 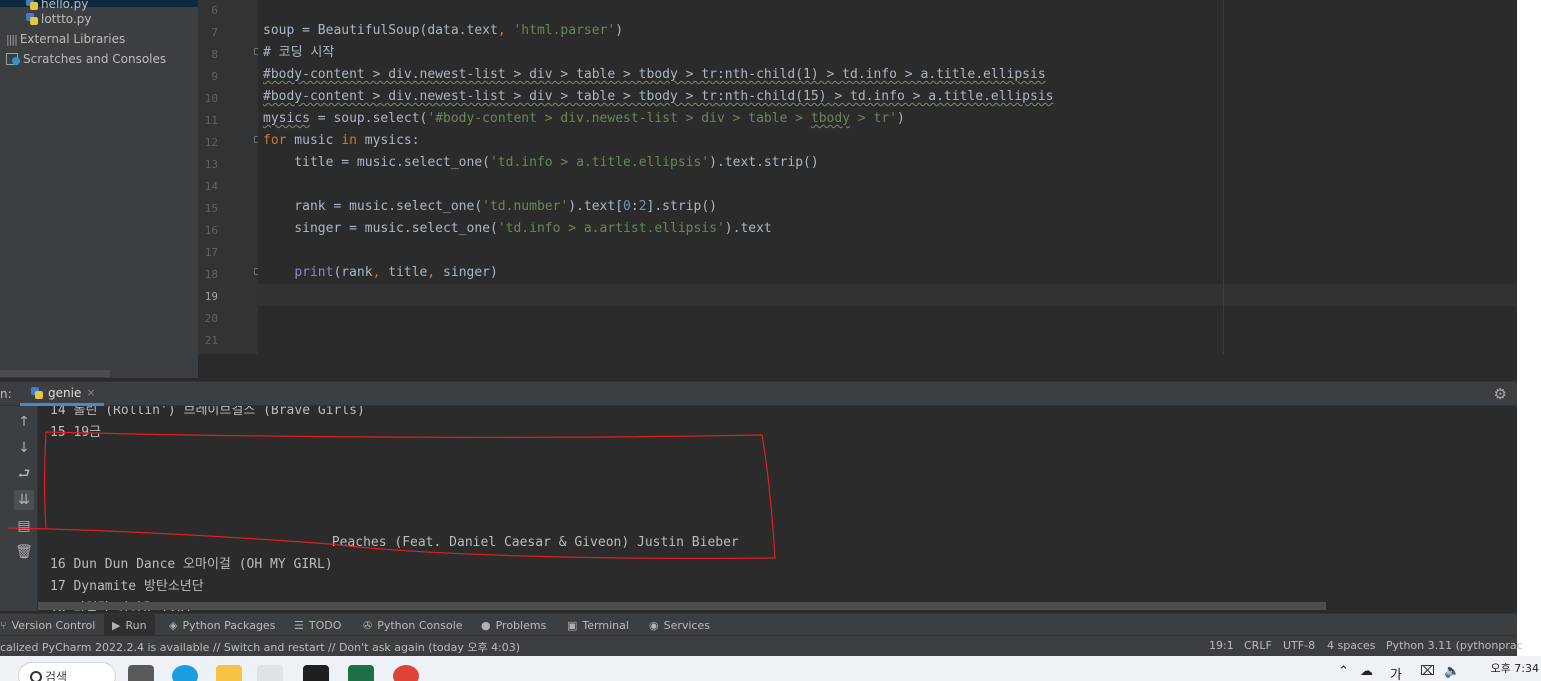 I want to click on tree-item-scratches: Scratches and Consoles, so click(x=86, y=59).